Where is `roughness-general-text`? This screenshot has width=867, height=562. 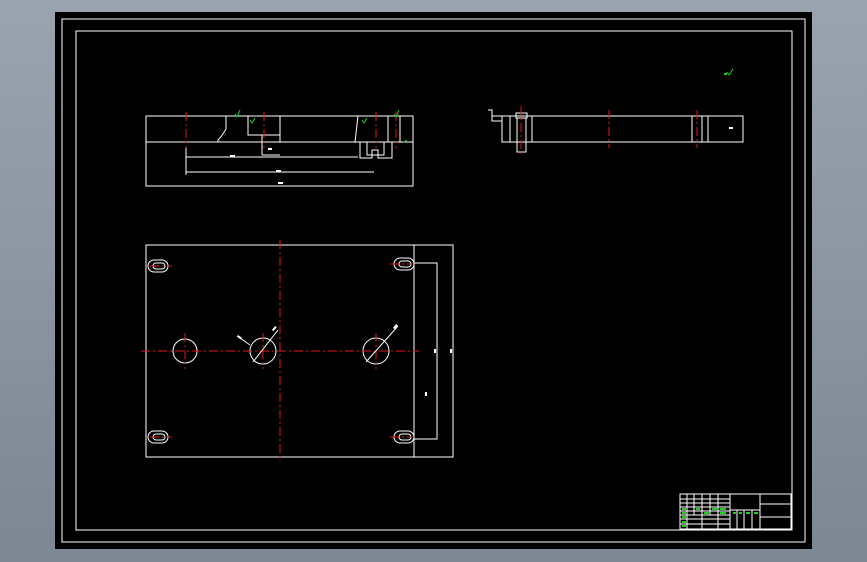
roughness-general-text is located at coordinates (725, 74).